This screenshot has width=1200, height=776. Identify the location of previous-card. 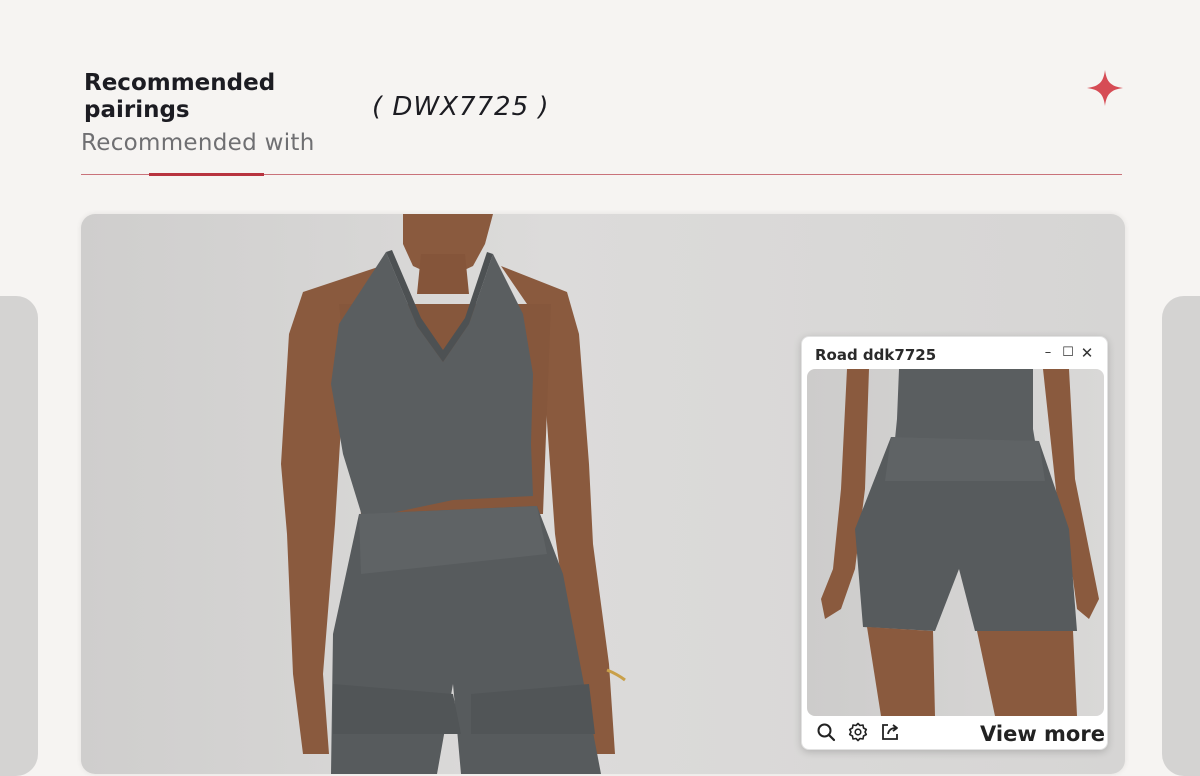
(19, 536).